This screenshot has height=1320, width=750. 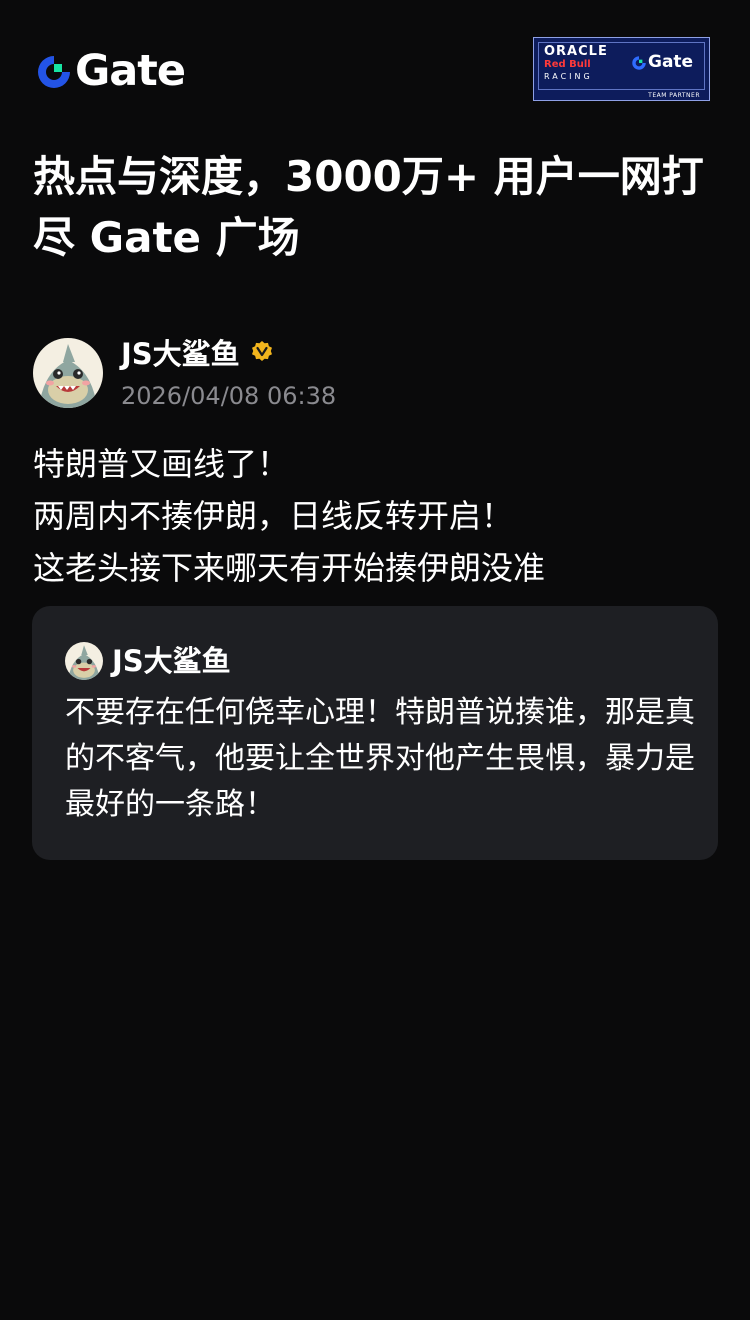 I want to click on partner-redbull-text: Red Bull, so click(x=567, y=64).